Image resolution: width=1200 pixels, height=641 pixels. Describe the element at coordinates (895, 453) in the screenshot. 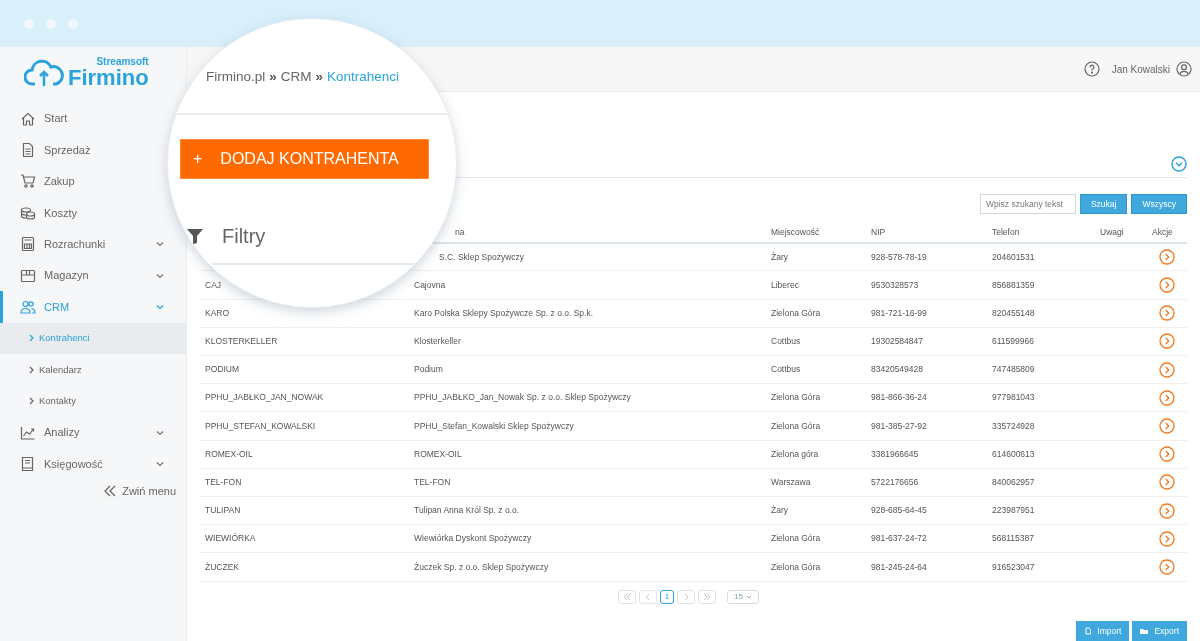

I see `table-cell: 3381966645` at that location.